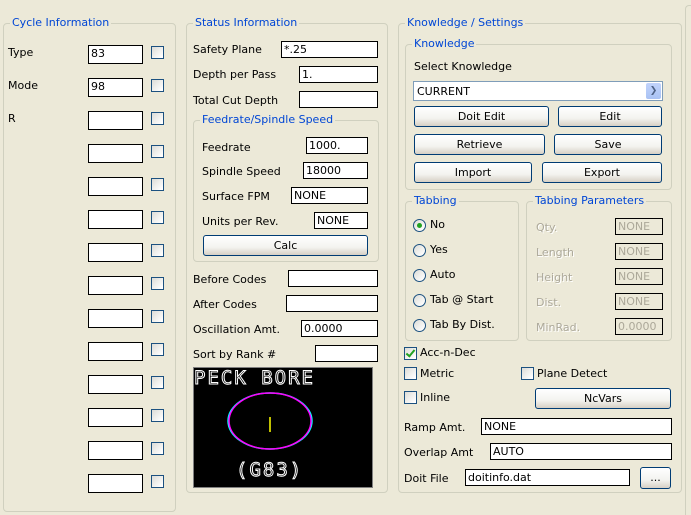 Image resolution: width=691 pixels, height=515 pixels. Describe the element at coordinates (462, 325) in the screenshot. I see `tabbing-radio-label: Tab By Dist.` at that location.